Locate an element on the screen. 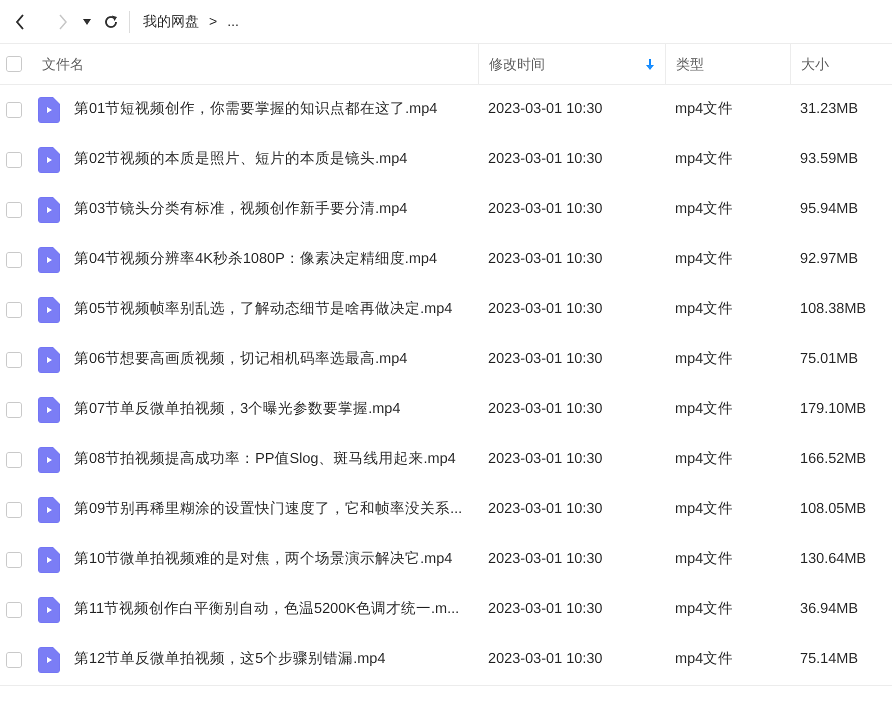  file-name: 第02节视频的本质是照片、短片的本质是镜头.mp4 is located at coordinates (241, 160).